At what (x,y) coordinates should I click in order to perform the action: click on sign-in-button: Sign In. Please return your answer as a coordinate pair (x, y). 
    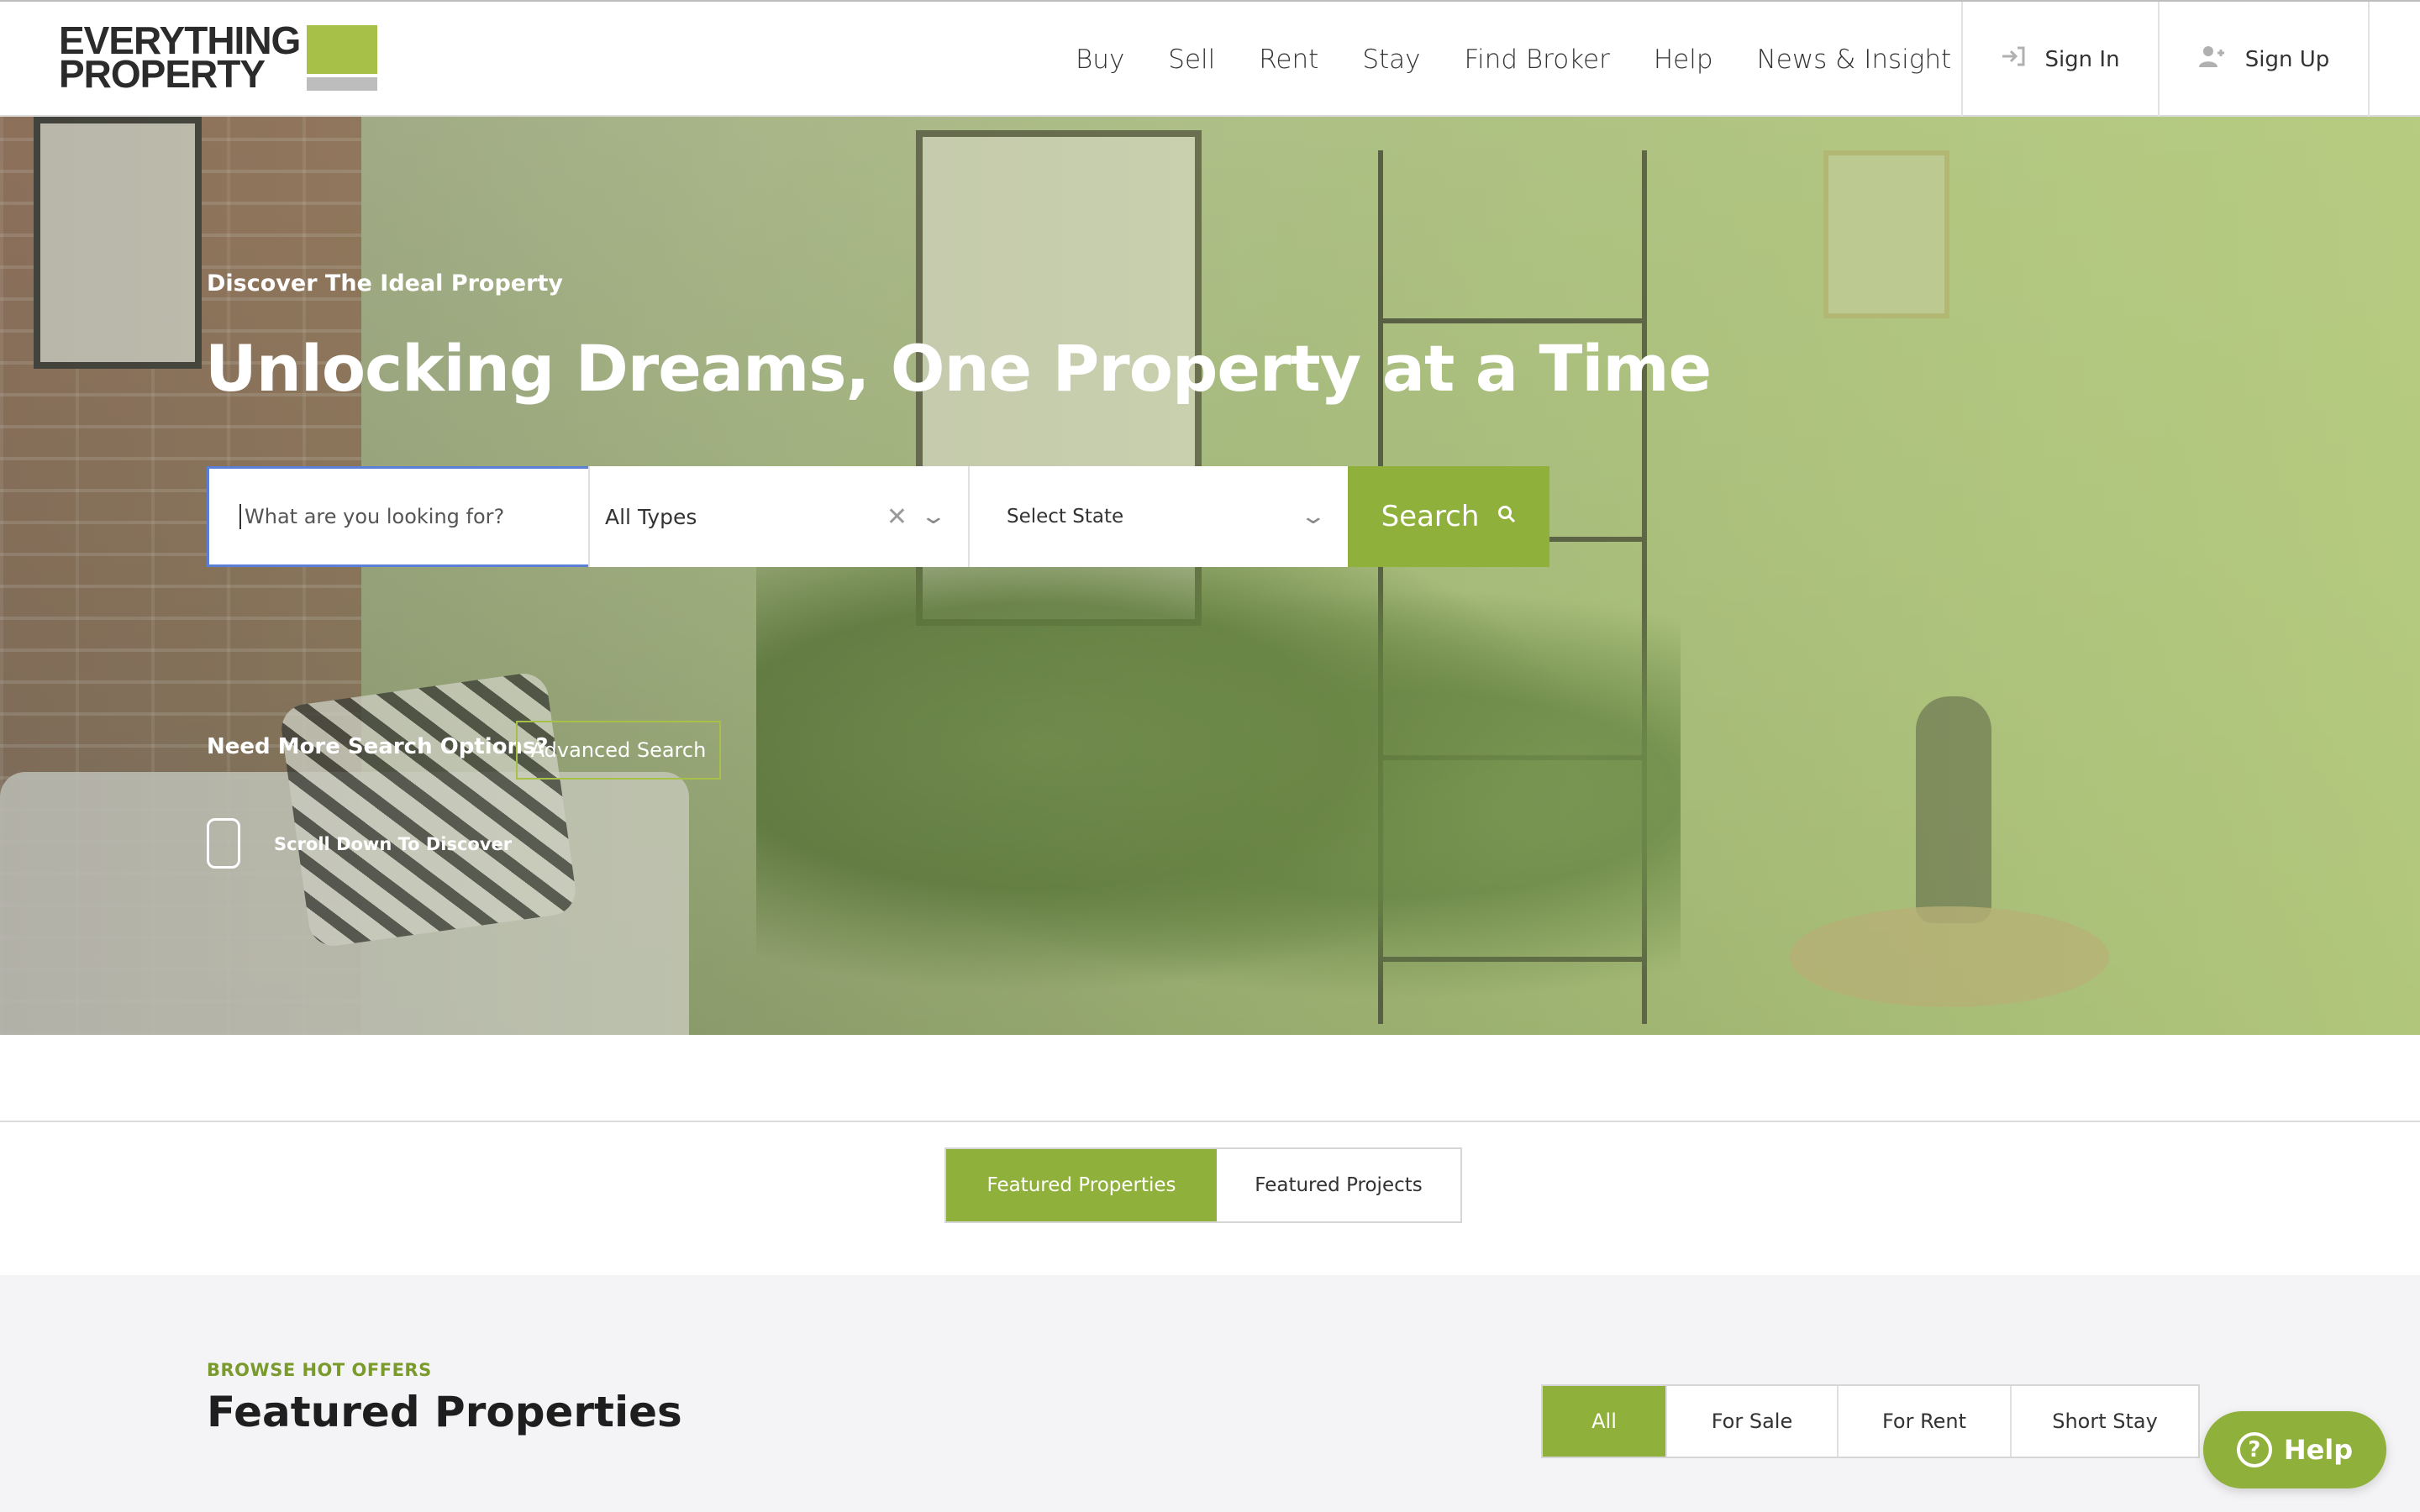
    Looking at the image, I should click on (2059, 59).